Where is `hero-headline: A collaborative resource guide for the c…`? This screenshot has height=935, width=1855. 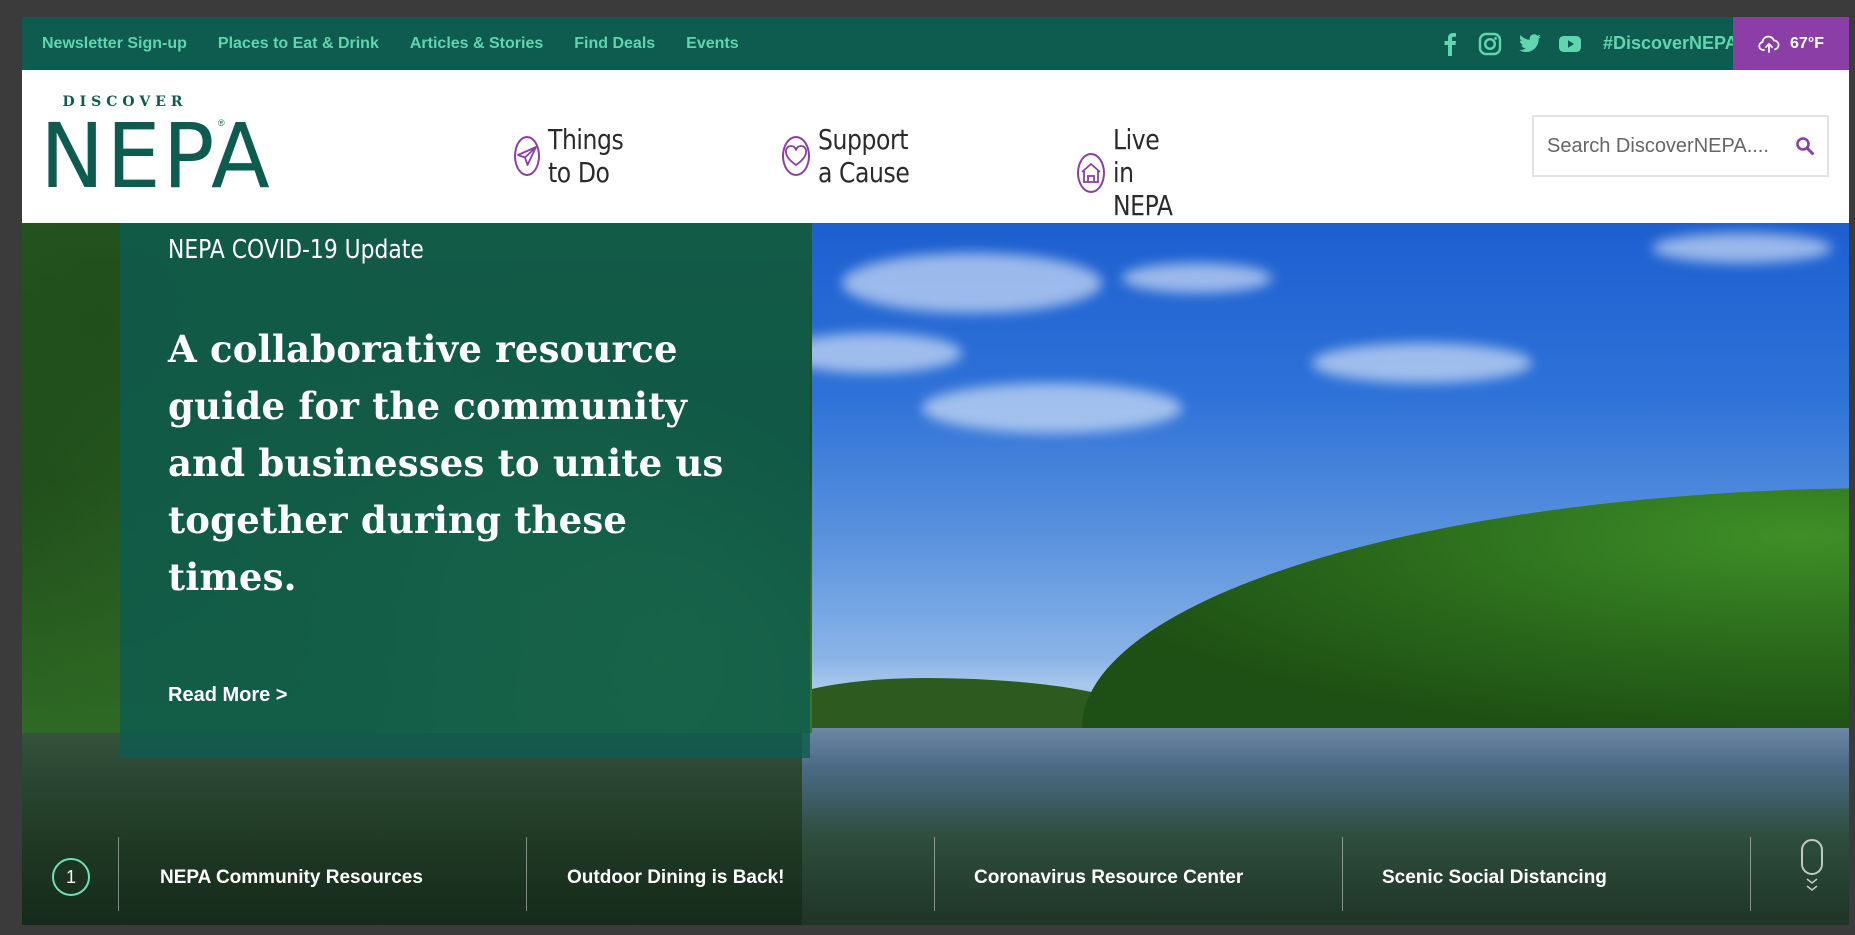
hero-headline: A collaborative resource guide for the c… is located at coordinates (446, 463).